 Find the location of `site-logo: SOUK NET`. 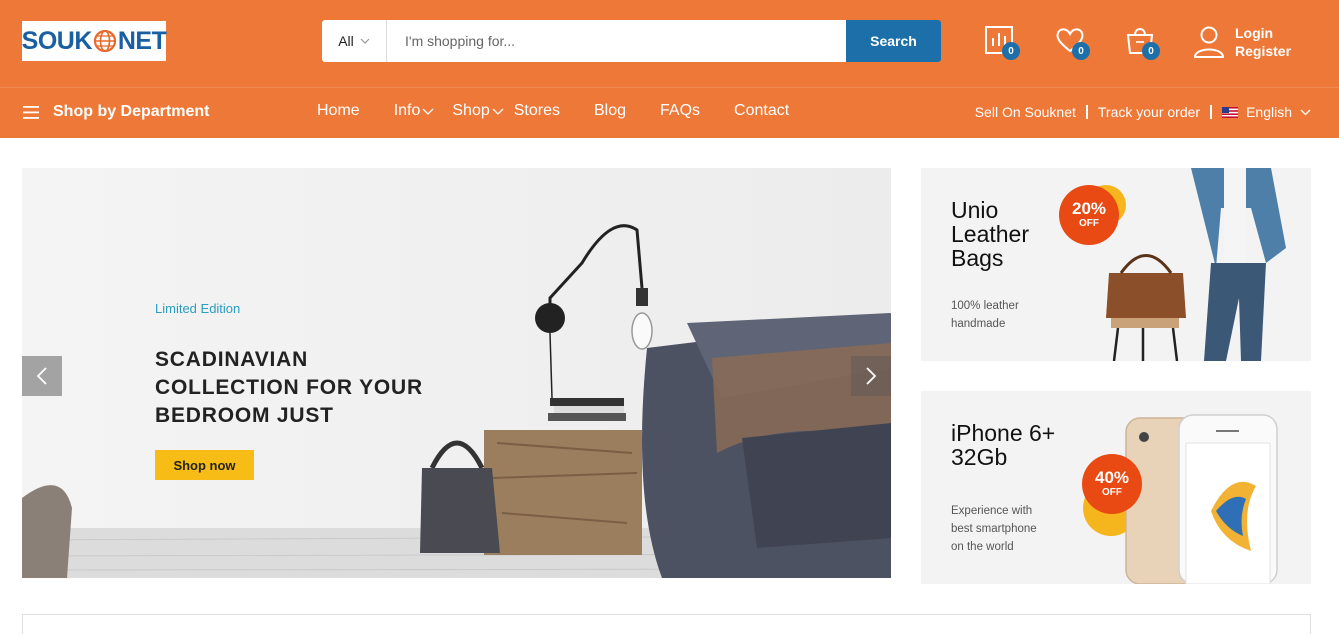

site-logo: SOUK NET is located at coordinates (94, 41).